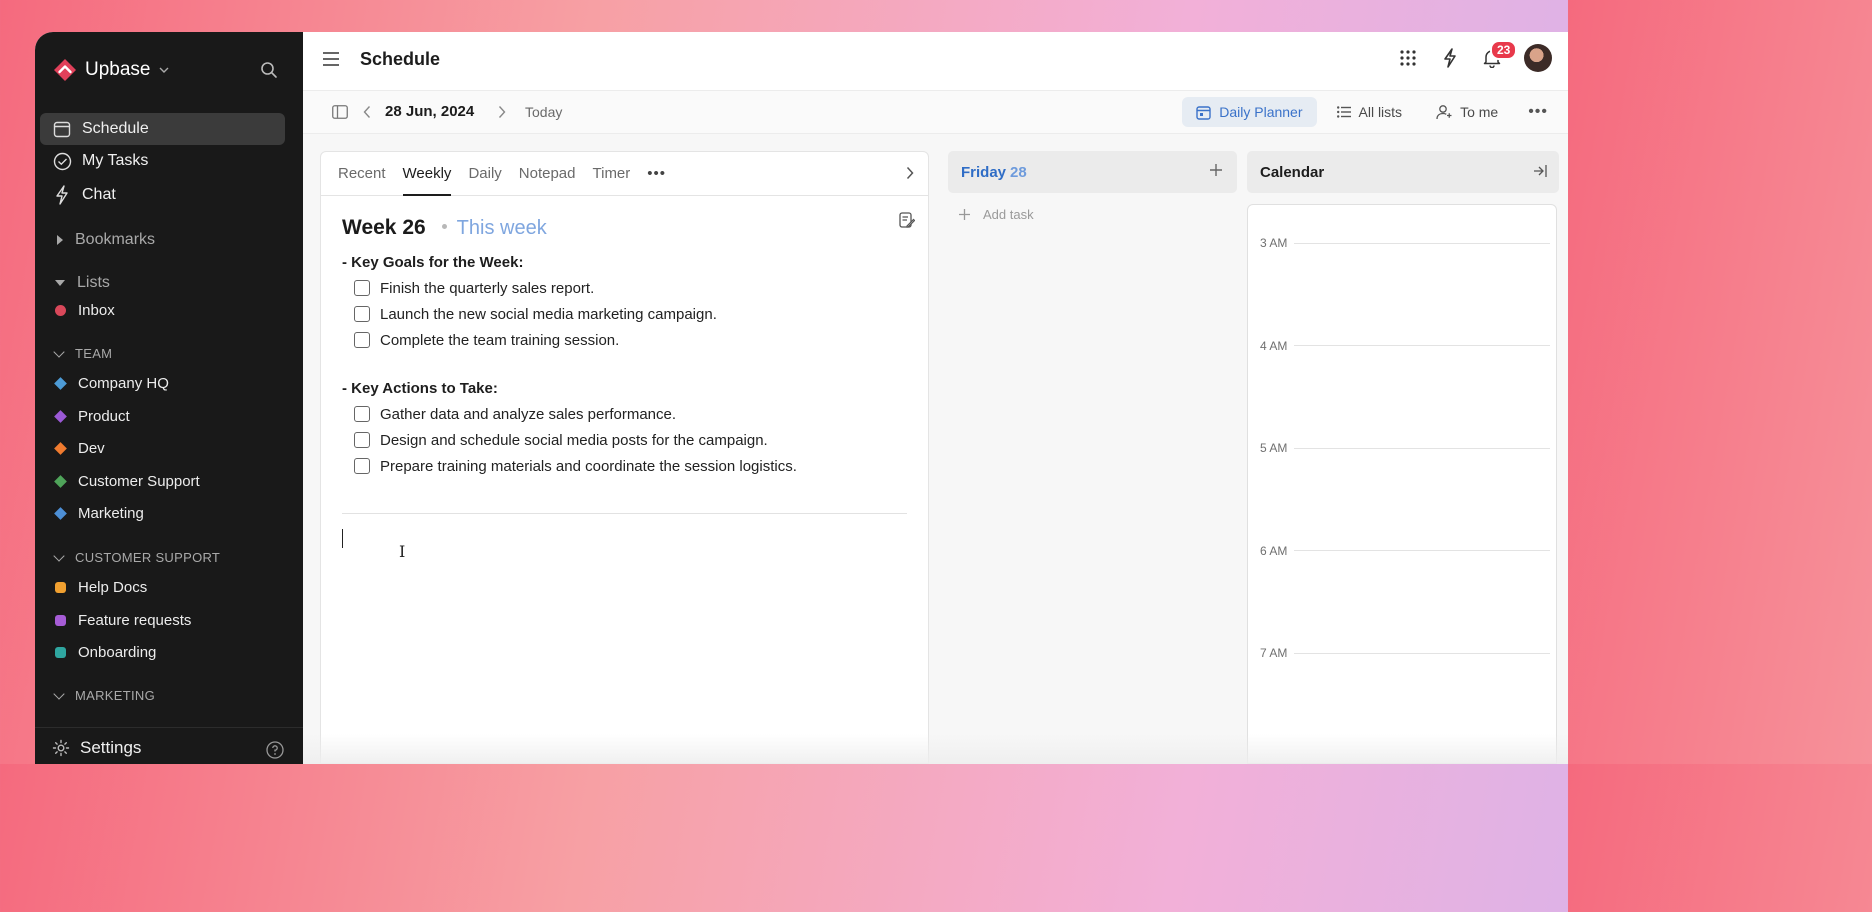 The width and height of the screenshot is (1872, 912). I want to click on list-item: Feature requests, so click(123, 620).